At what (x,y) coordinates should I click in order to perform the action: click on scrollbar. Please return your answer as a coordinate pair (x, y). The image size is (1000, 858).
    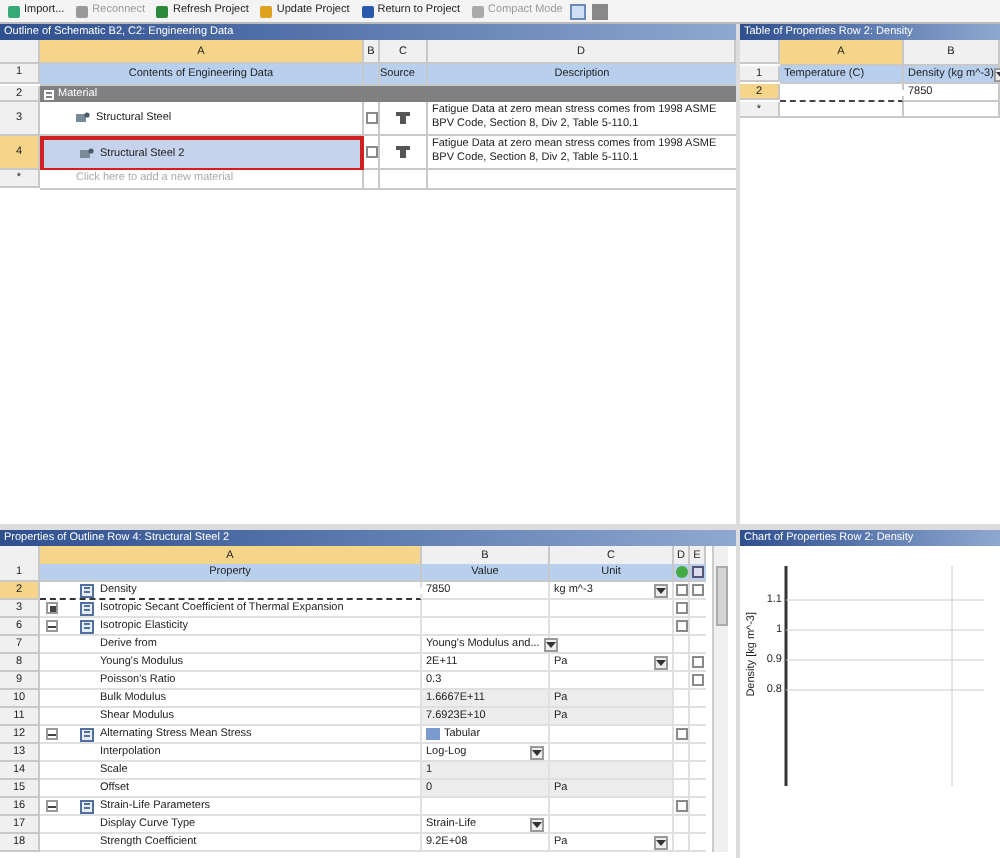
    Looking at the image, I should click on (720, 699).